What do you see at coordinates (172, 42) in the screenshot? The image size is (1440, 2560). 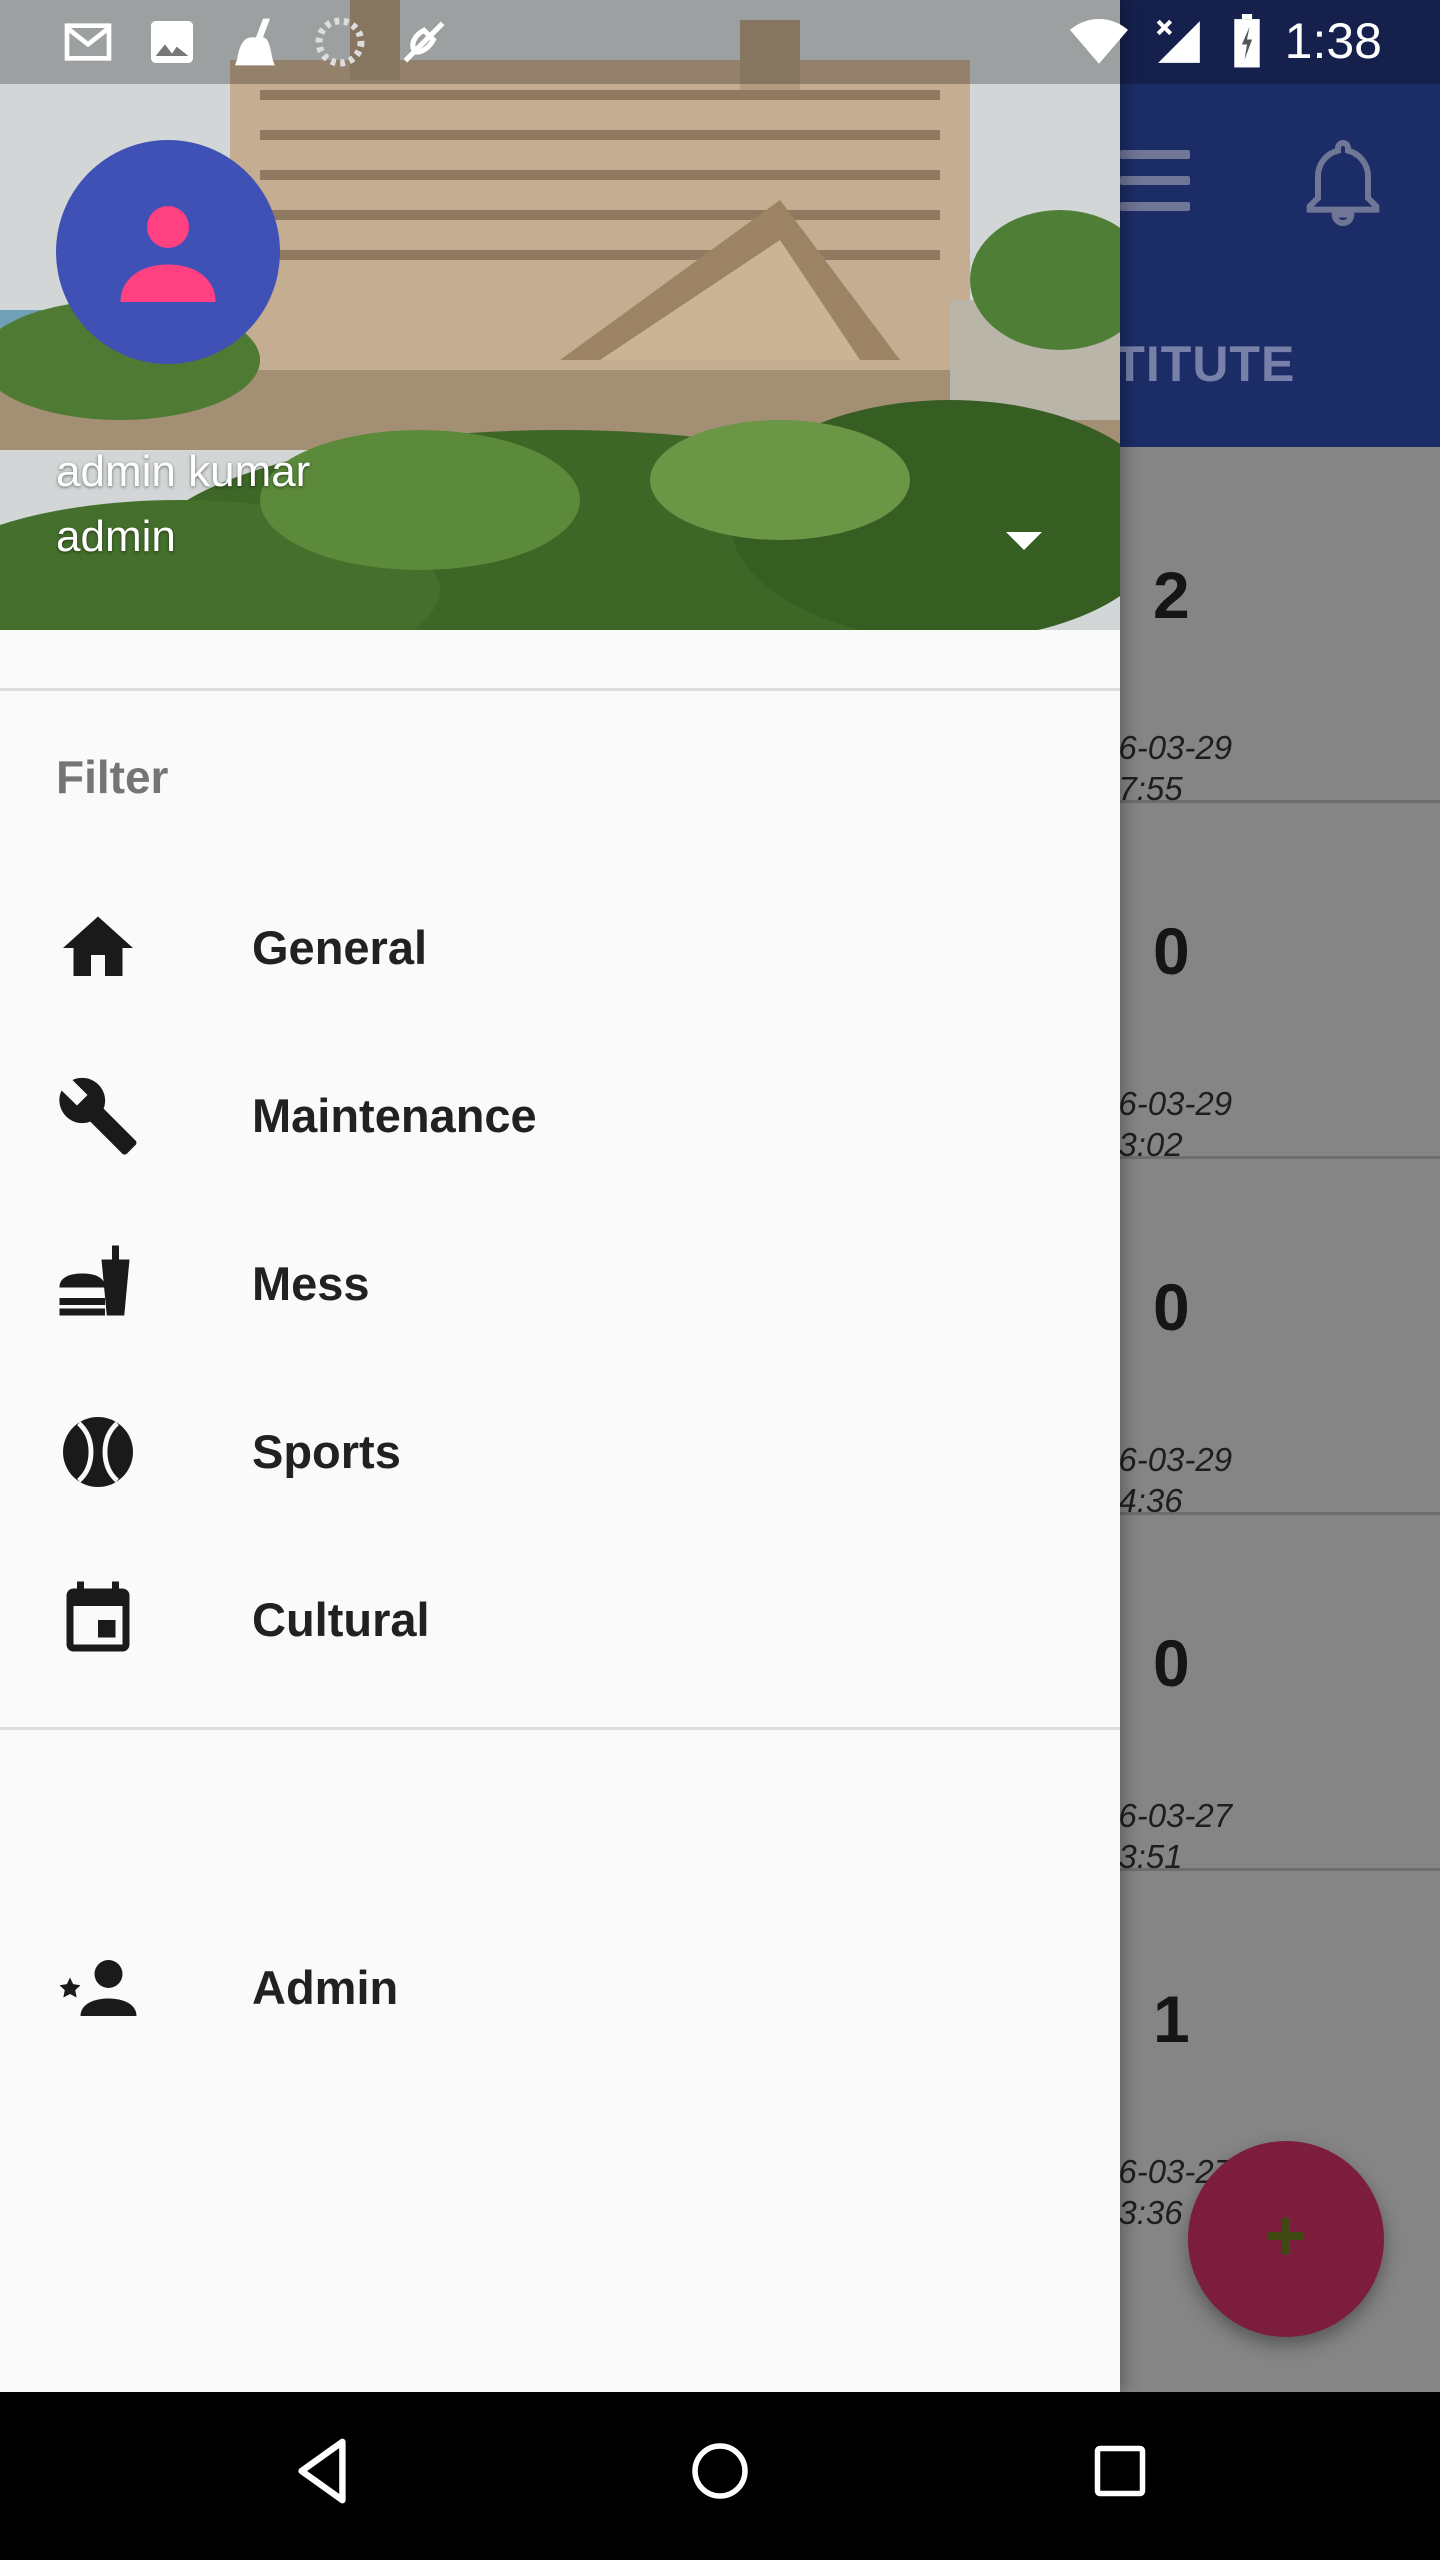 I see `image-icon` at bounding box center [172, 42].